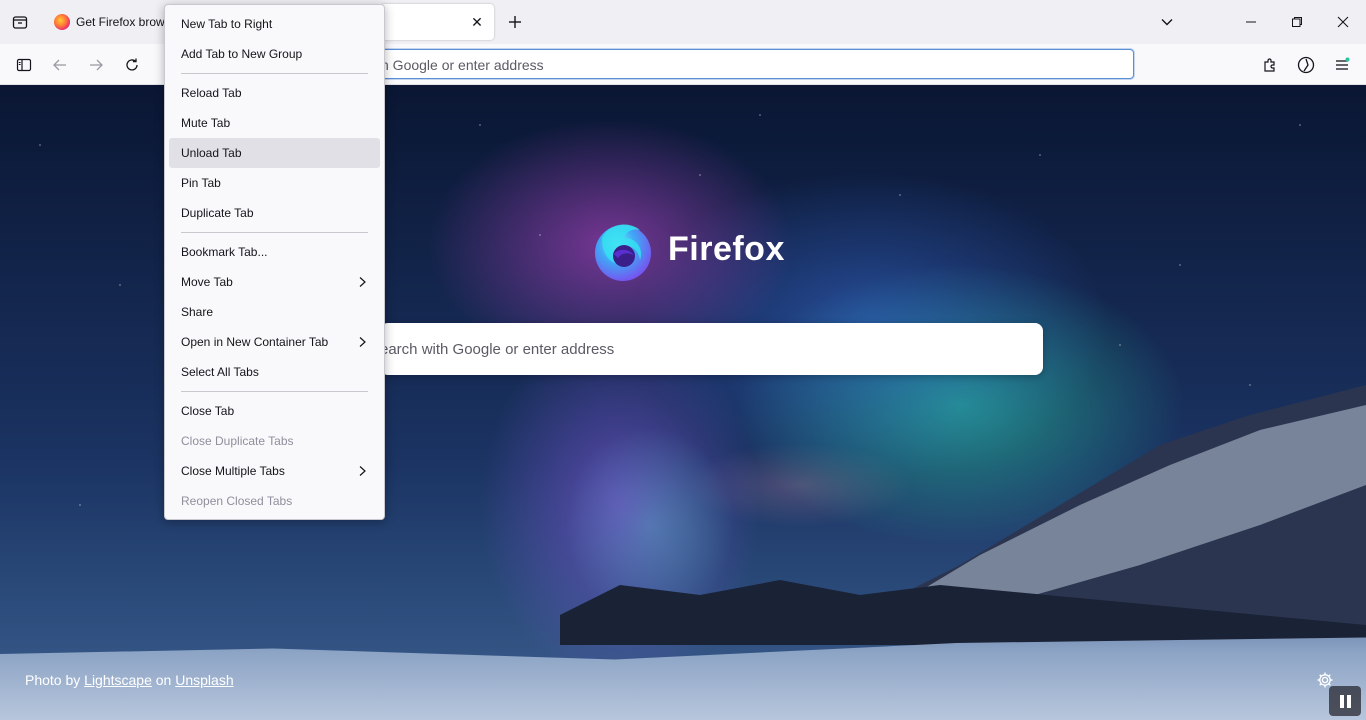  Describe the element at coordinates (237, 501) in the screenshot. I see `menu-item-reopen-closed-tabs: Reopen Closed Tabs` at that location.